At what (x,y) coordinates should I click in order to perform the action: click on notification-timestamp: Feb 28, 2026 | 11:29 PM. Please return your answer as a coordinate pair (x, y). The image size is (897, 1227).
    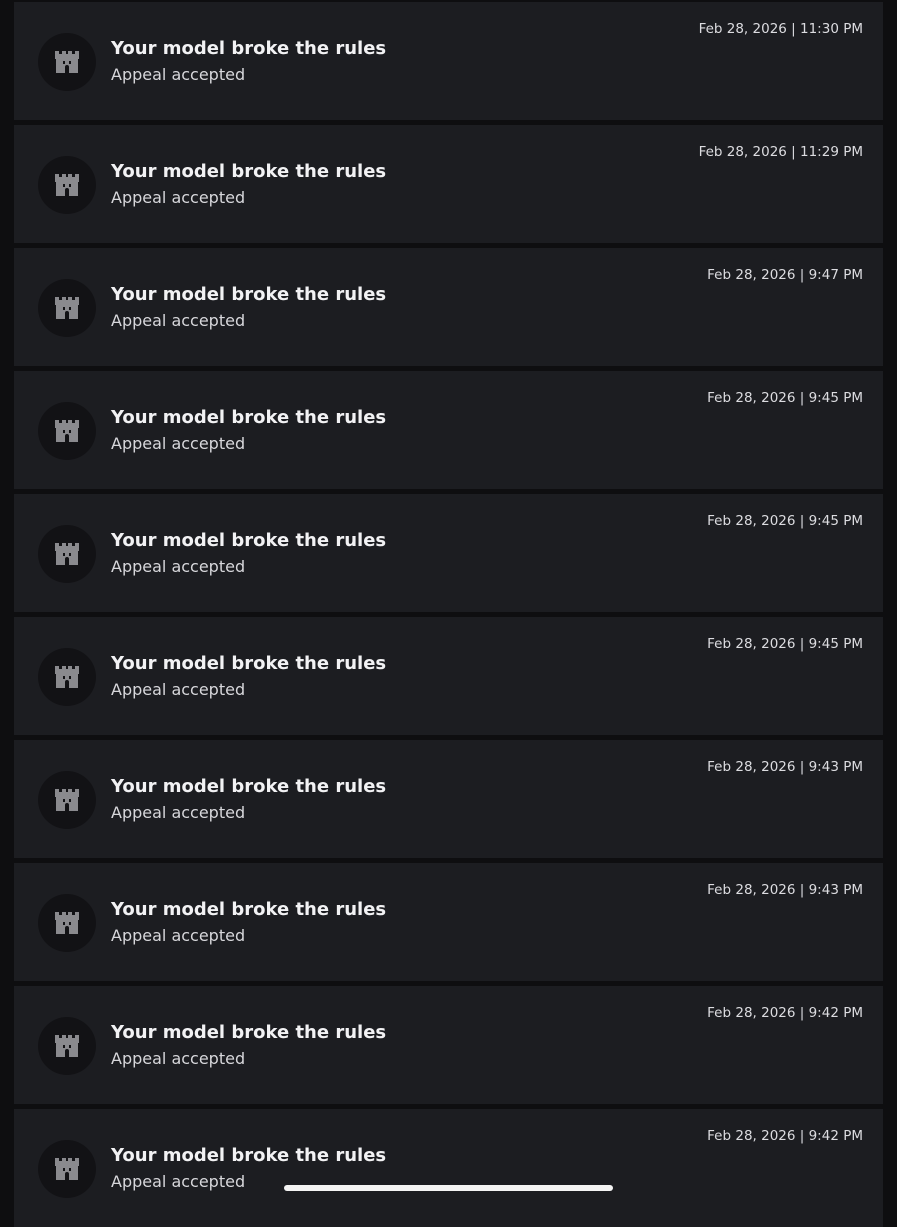
    Looking at the image, I should click on (780, 152).